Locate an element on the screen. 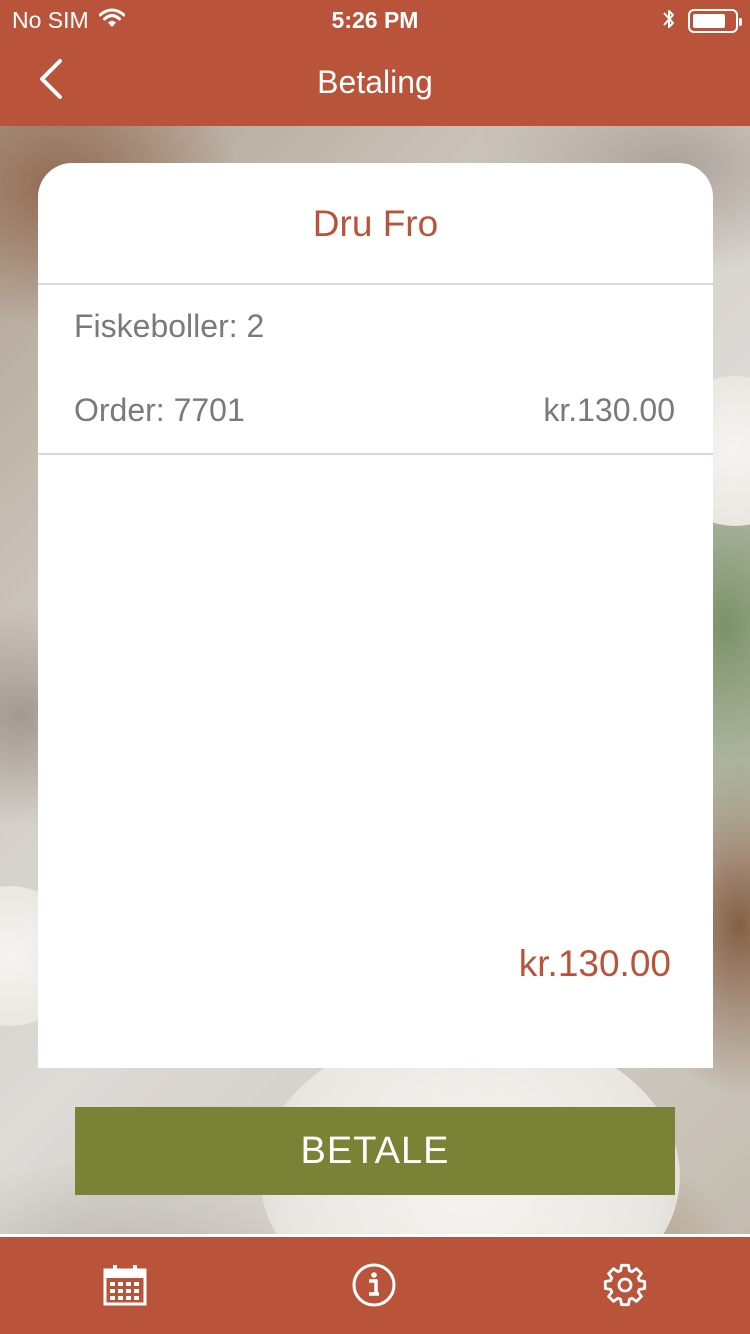 The width and height of the screenshot is (750, 1334). tab-info is located at coordinates (374, 1287).